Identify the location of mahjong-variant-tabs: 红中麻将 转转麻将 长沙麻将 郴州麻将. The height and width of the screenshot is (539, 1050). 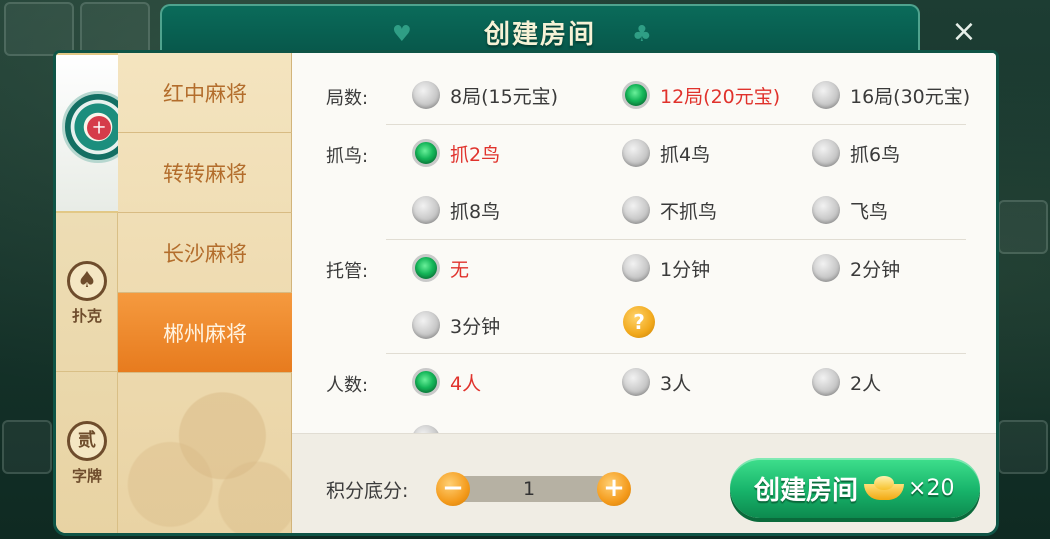
(205, 293).